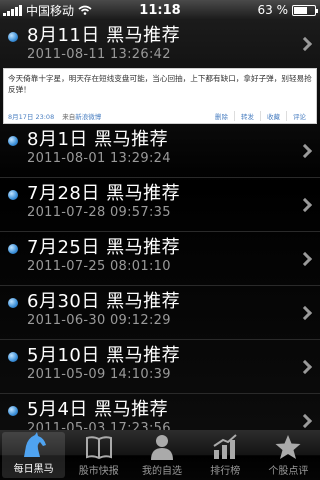  I want to click on item-title: 8月11日 黑马推荐, so click(104, 35).